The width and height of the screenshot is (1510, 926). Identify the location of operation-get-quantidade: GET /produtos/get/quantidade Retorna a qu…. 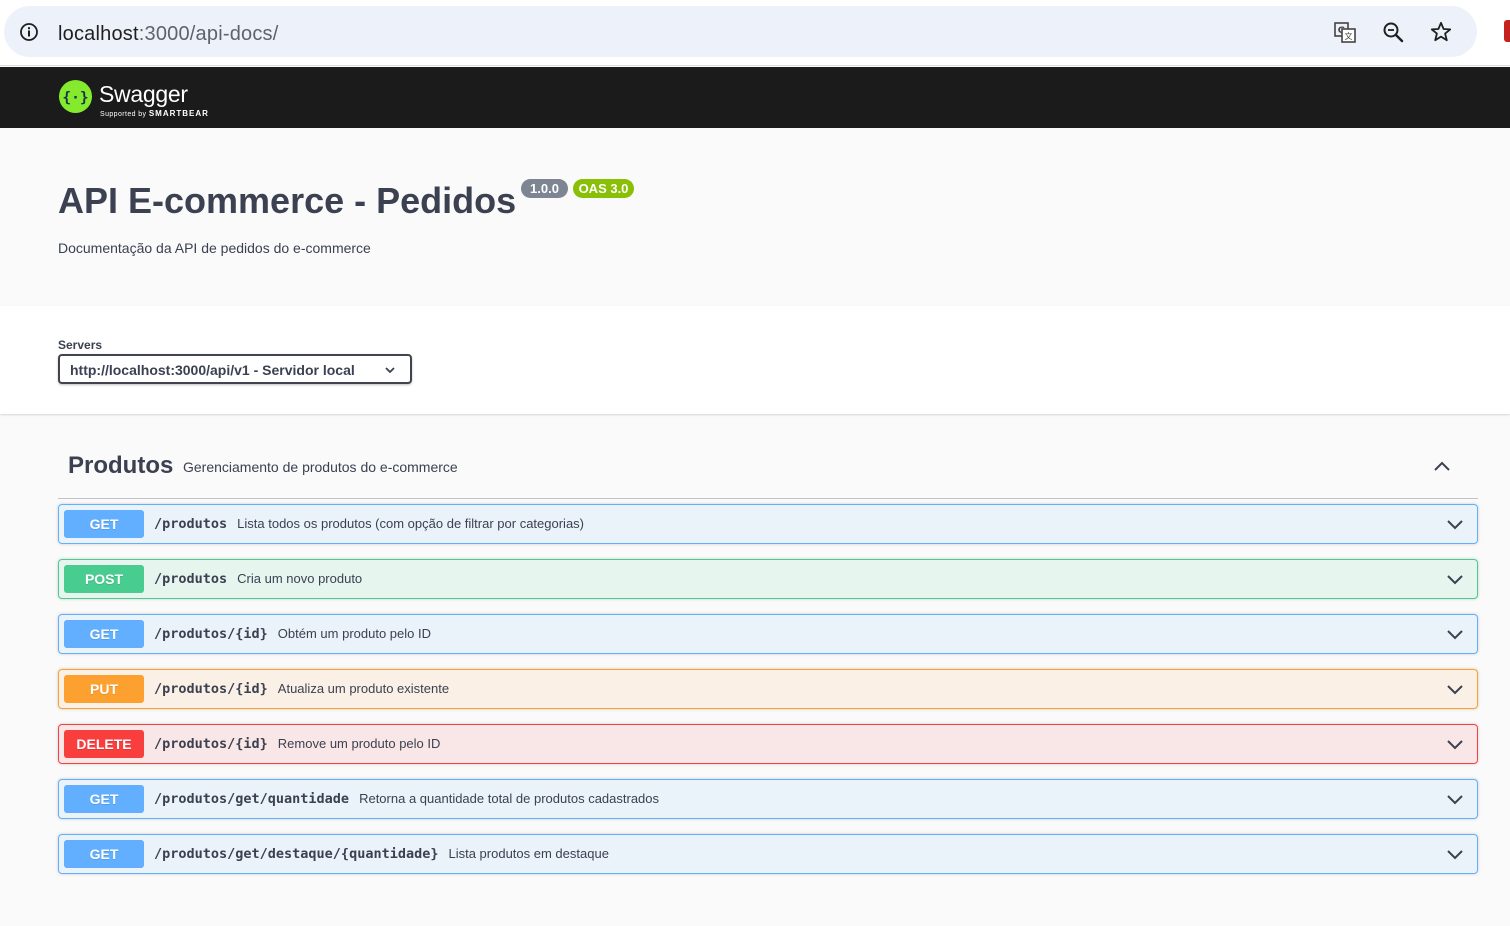
(768, 799).